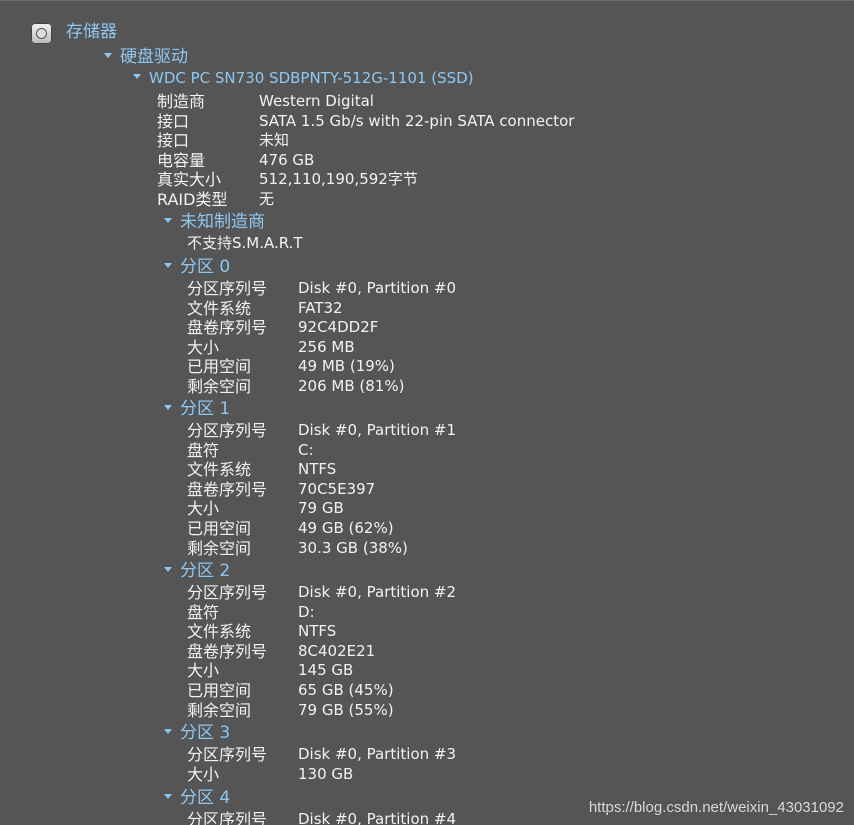 The height and width of the screenshot is (825, 854). What do you see at coordinates (222, 222) in the screenshot?
I see `smart-heading: 未知制造商` at bounding box center [222, 222].